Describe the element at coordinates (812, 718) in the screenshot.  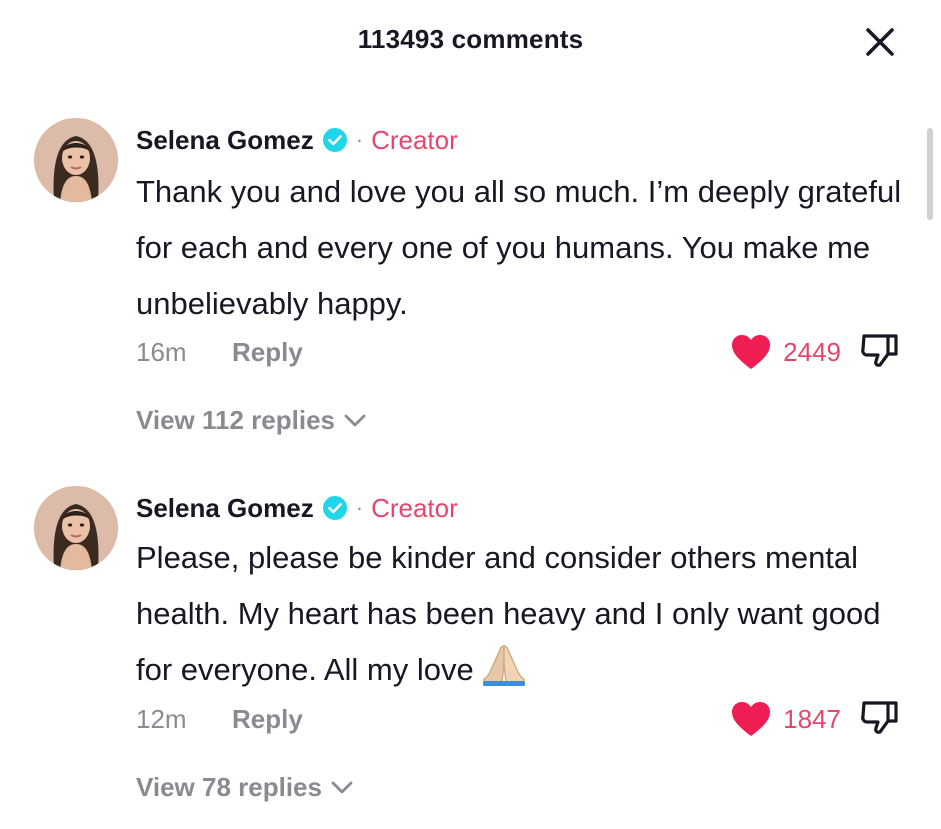
I see `like-count: 1847` at that location.